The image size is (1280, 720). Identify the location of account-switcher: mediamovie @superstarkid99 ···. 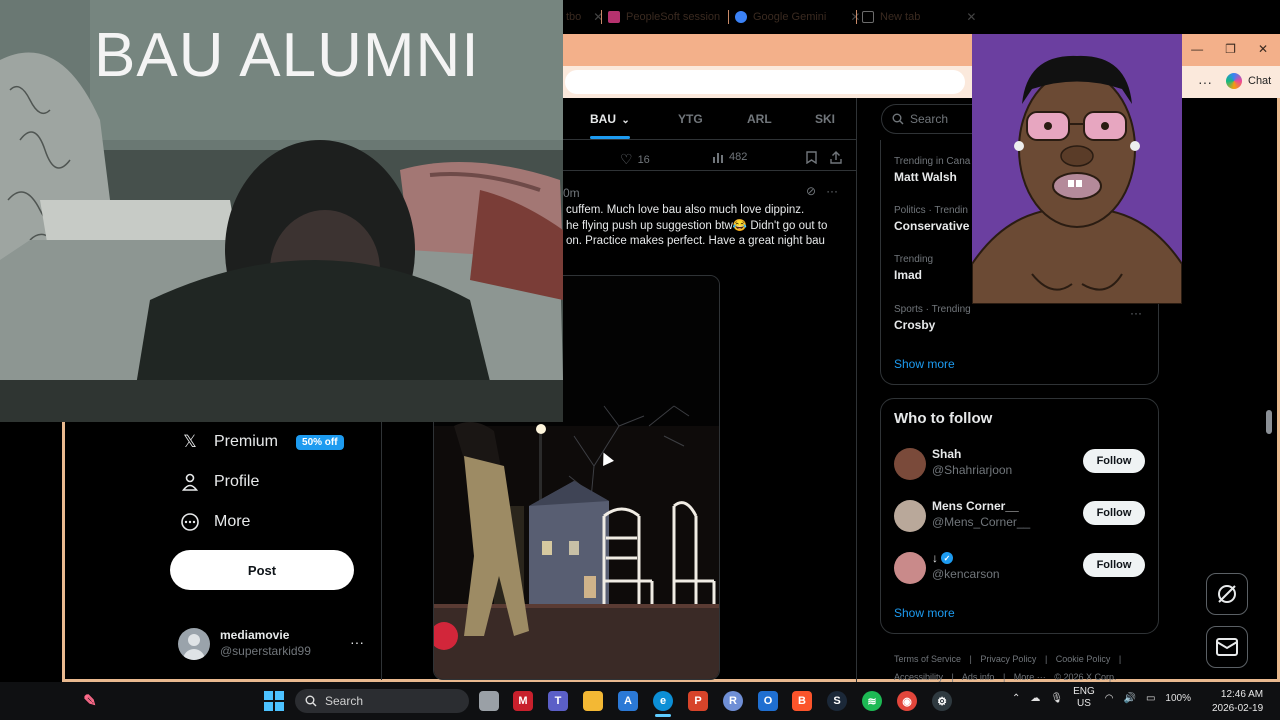
(276, 645).